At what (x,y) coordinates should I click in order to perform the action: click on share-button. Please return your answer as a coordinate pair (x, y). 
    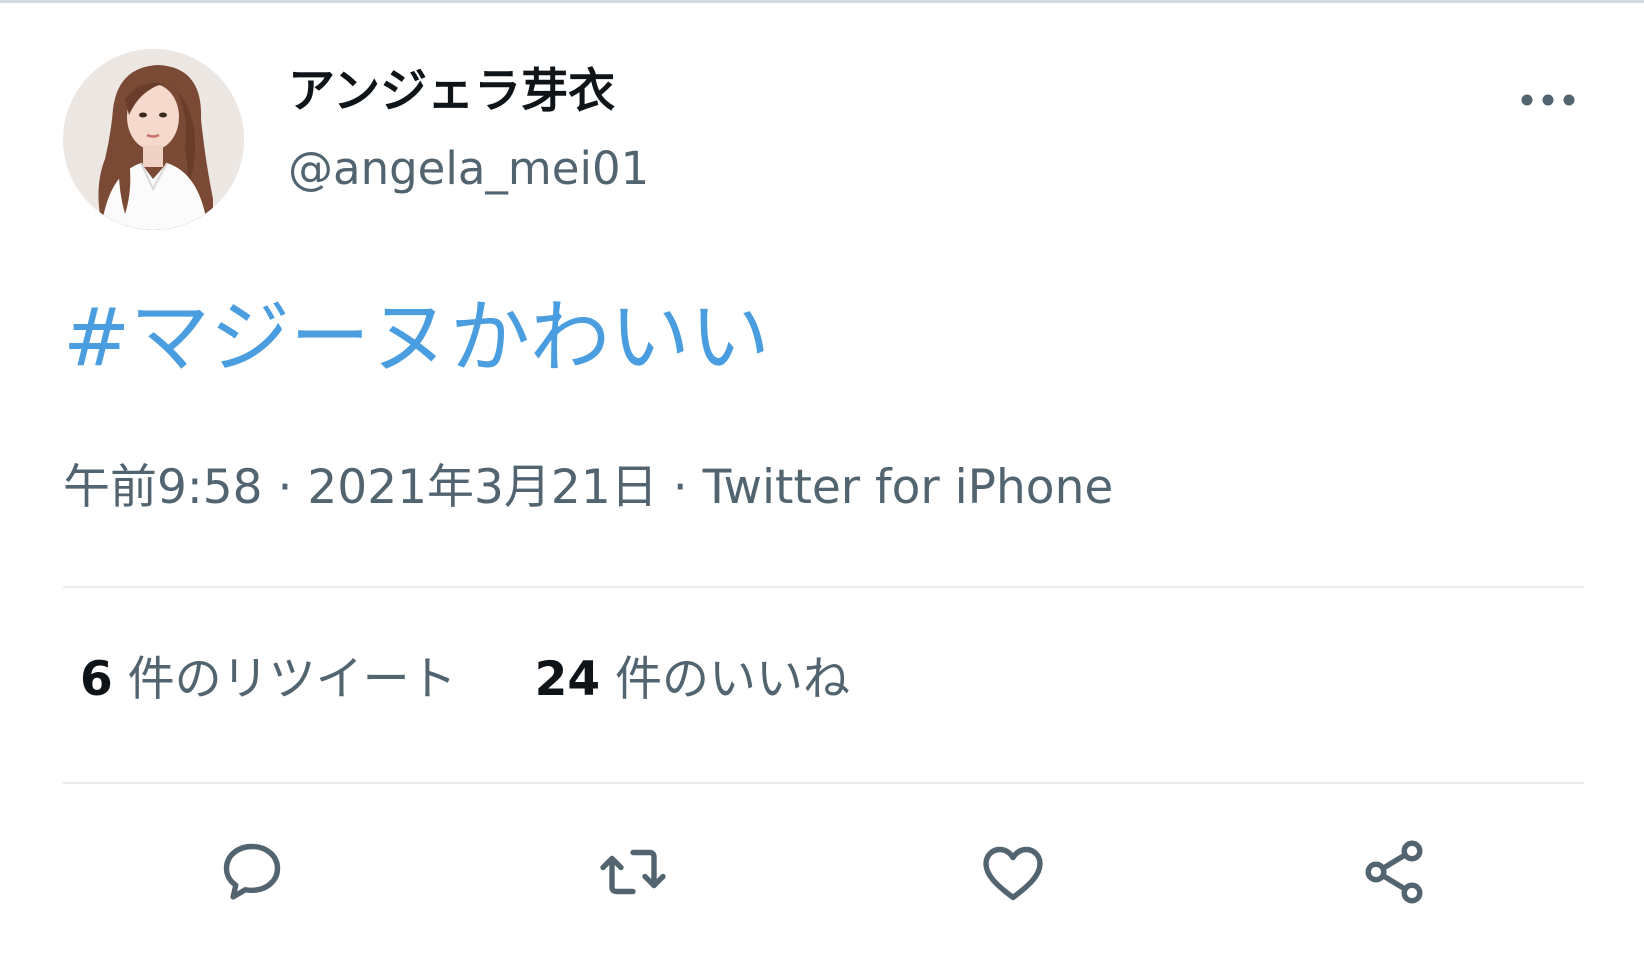
    Looking at the image, I should click on (1394, 872).